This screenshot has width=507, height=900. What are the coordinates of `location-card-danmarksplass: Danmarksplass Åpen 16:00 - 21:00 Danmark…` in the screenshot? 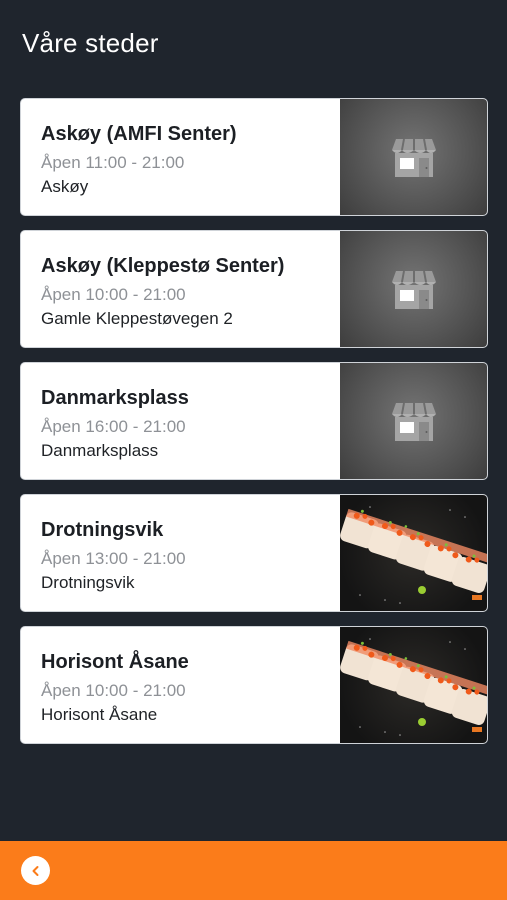 It's located at (254, 421).